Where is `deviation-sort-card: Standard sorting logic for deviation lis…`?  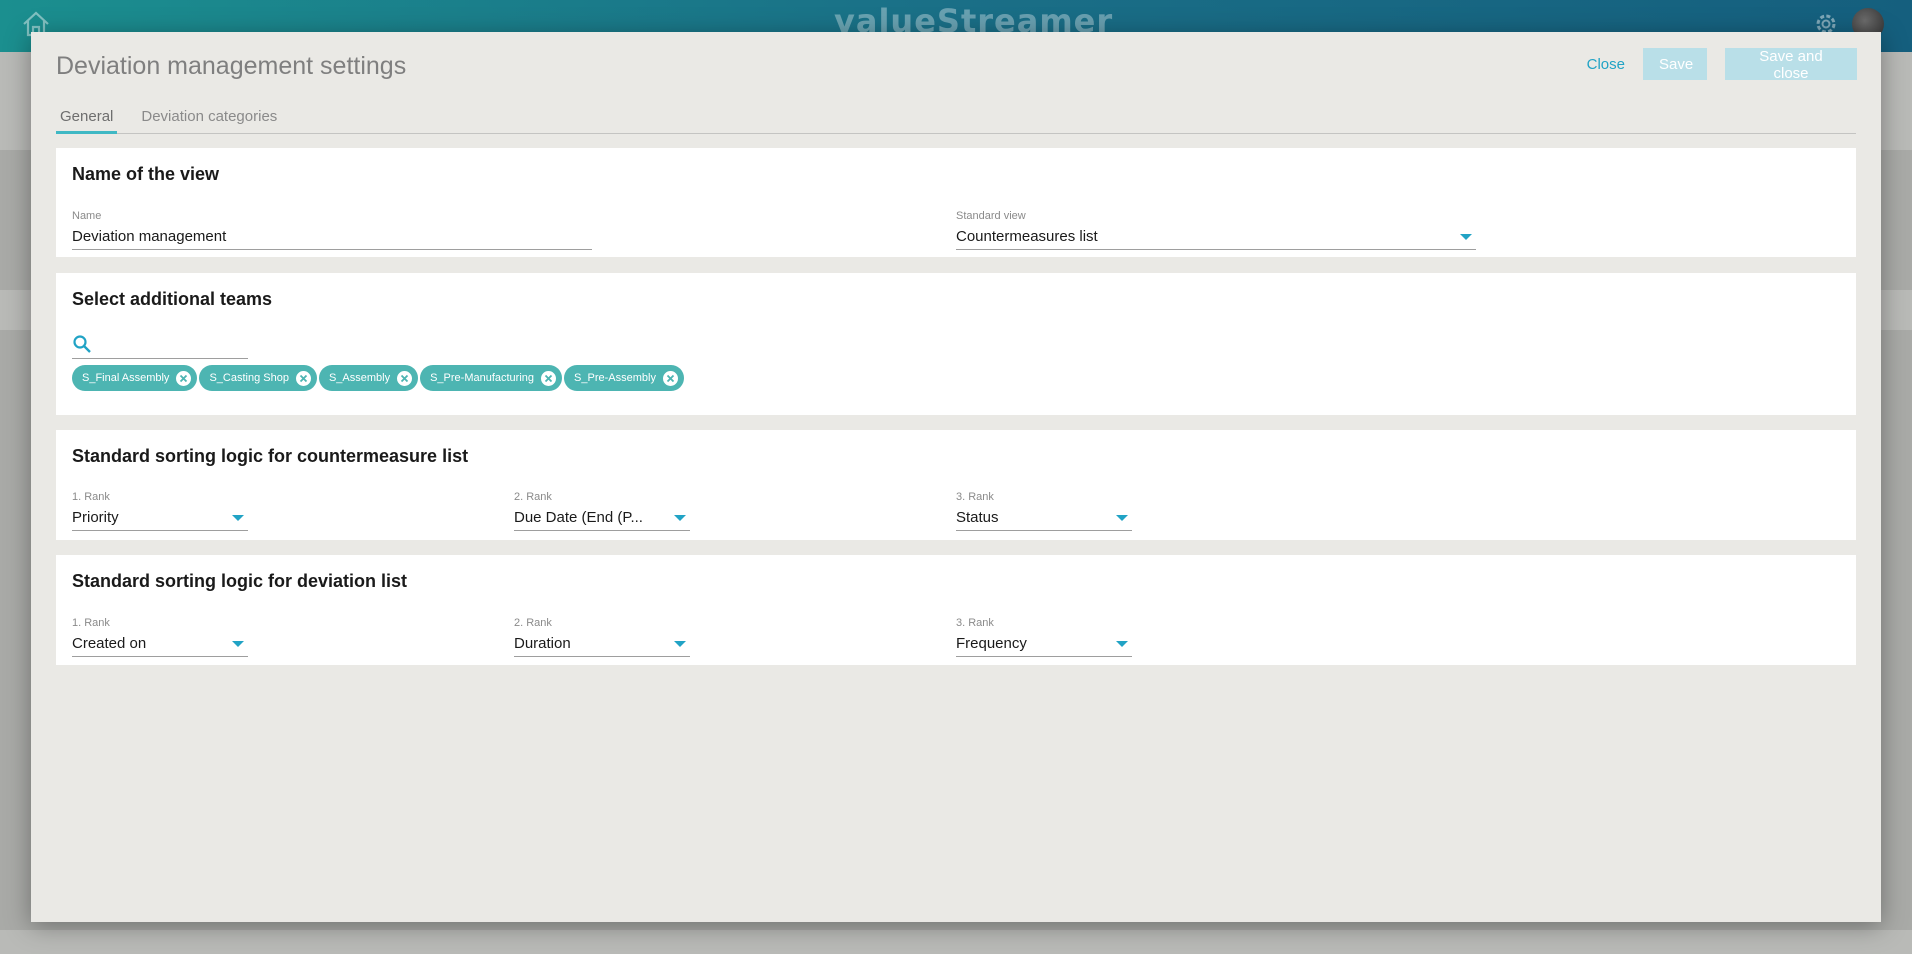 deviation-sort-card: Standard sorting logic for deviation lis… is located at coordinates (956, 610).